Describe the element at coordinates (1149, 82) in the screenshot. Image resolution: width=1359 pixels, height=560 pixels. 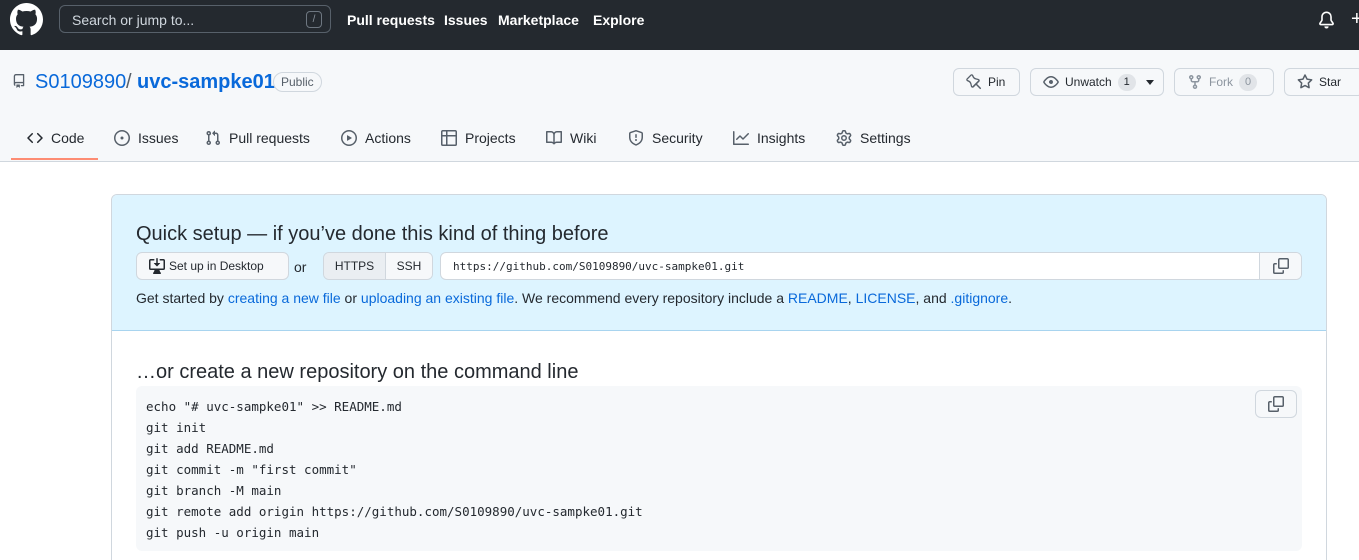
I see `chevron-down-icon` at that location.